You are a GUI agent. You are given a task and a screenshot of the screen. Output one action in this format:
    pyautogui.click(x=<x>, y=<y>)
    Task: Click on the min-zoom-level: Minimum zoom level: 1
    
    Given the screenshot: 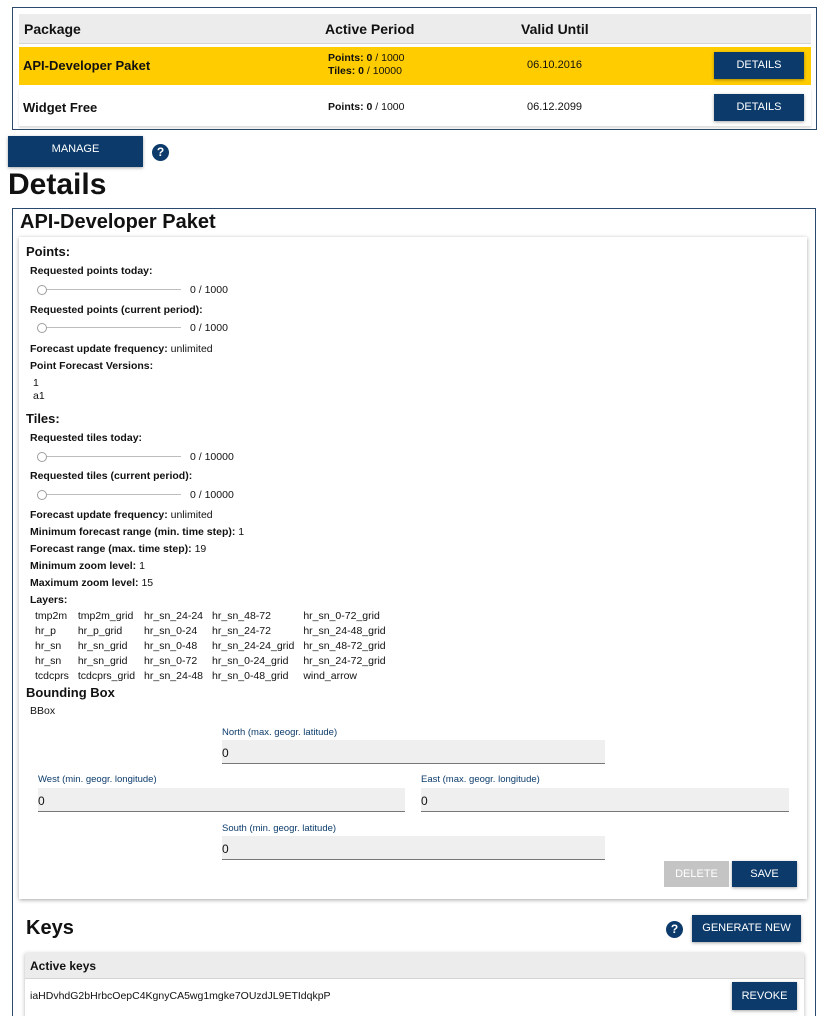 What is the action you would take?
    pyautogui.click(x=87, y=566)
    